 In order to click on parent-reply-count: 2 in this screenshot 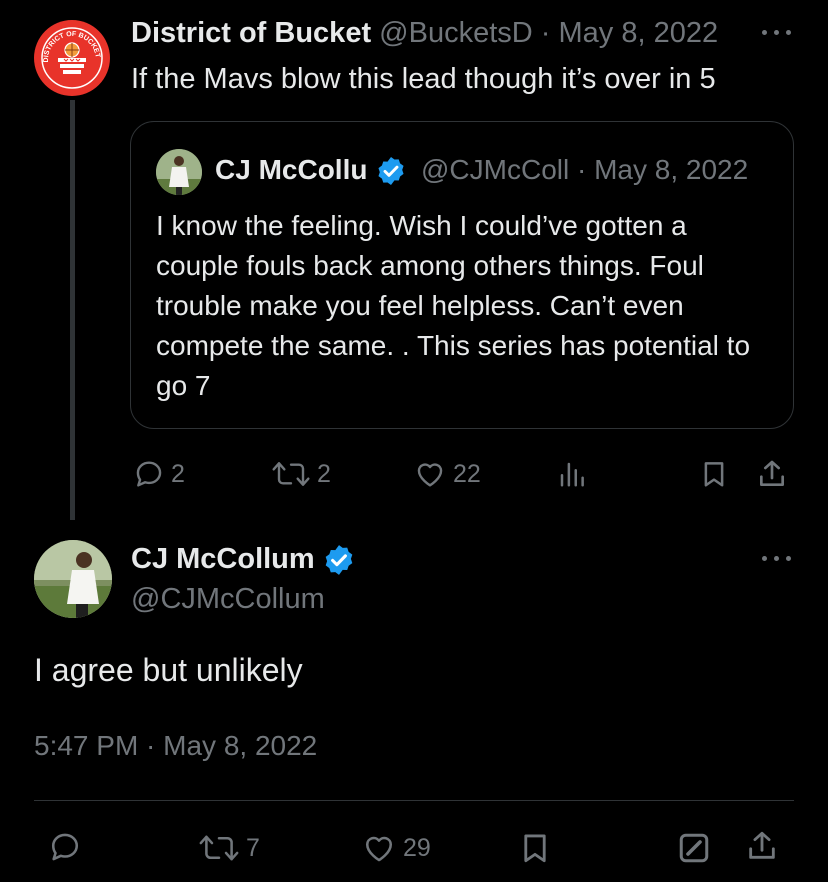, I will do `click(178, 473)`.